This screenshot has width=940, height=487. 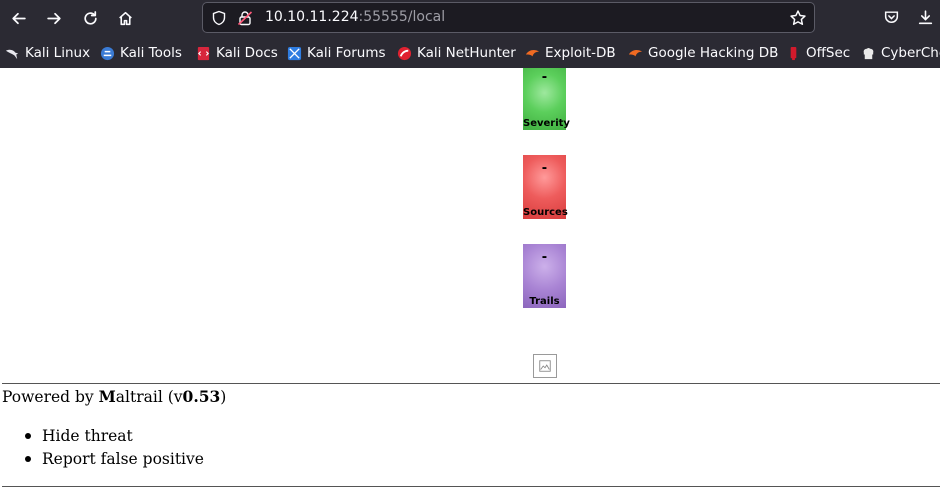 What do you see at coordinates (113, 459) in the screenshot?
I see `menu-item-report-false-positive: Report false positive` at bounding box center [113, 459].